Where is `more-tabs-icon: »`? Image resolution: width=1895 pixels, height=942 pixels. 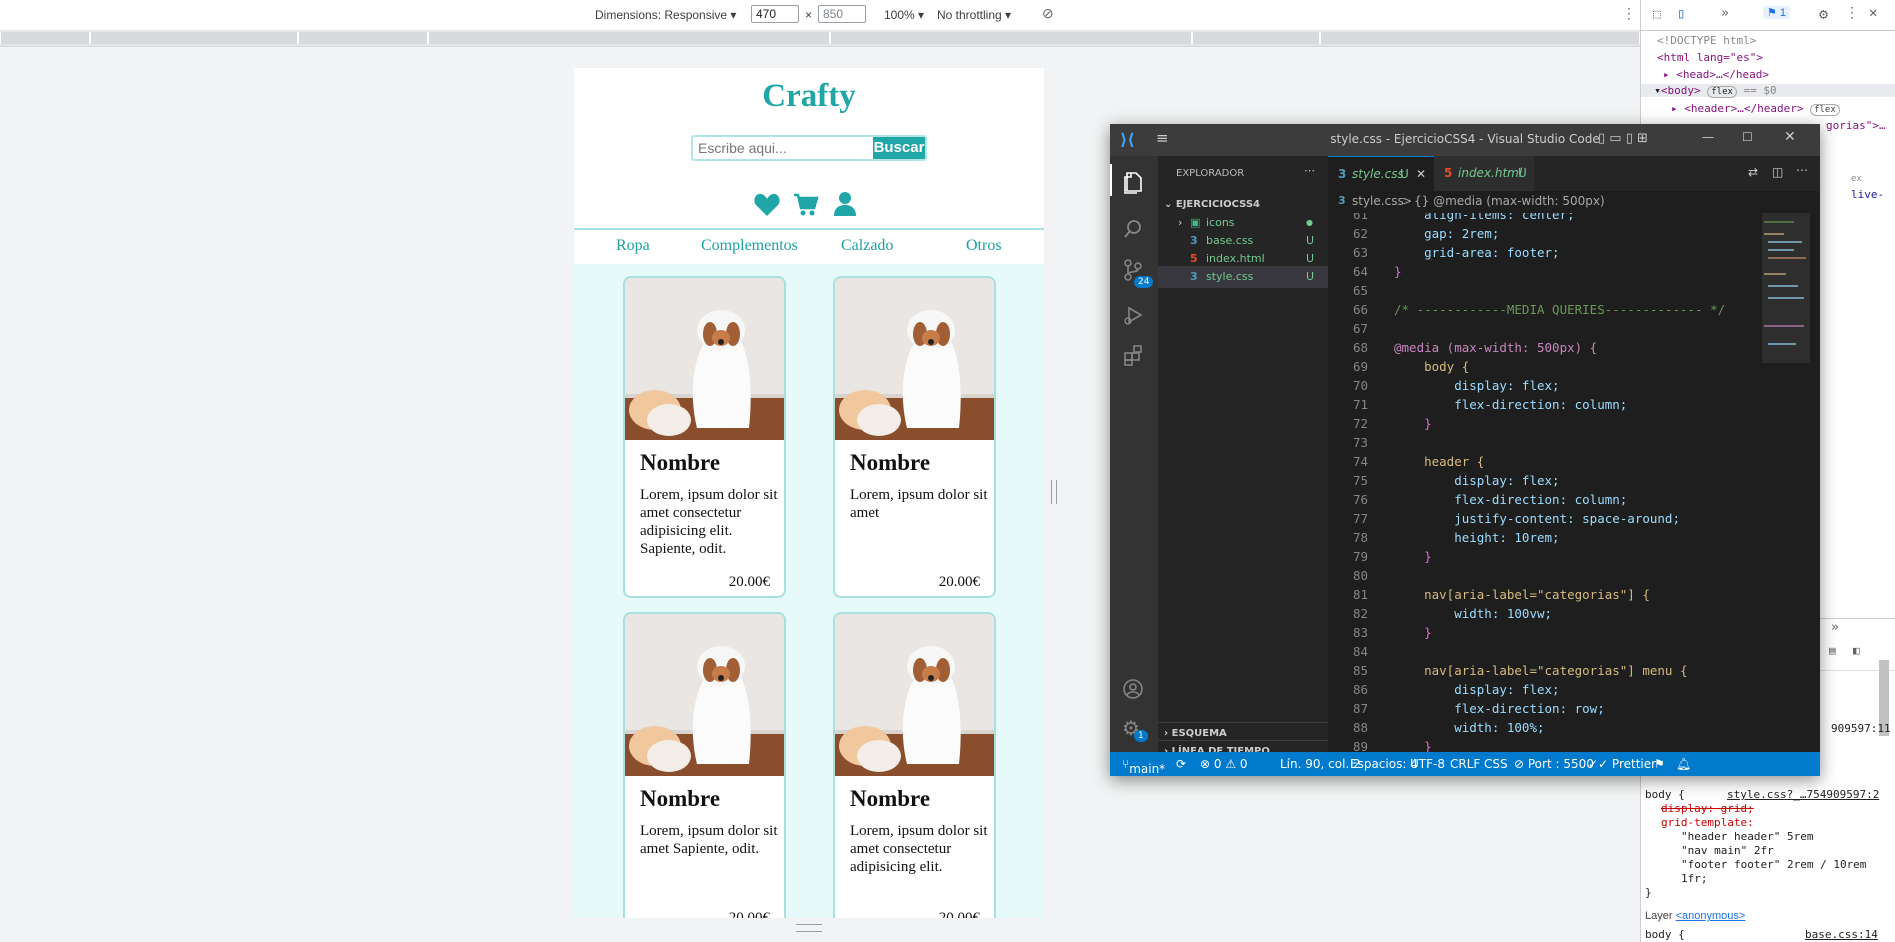
more-tabs-icon: » is located at coordinates (1725, 13).